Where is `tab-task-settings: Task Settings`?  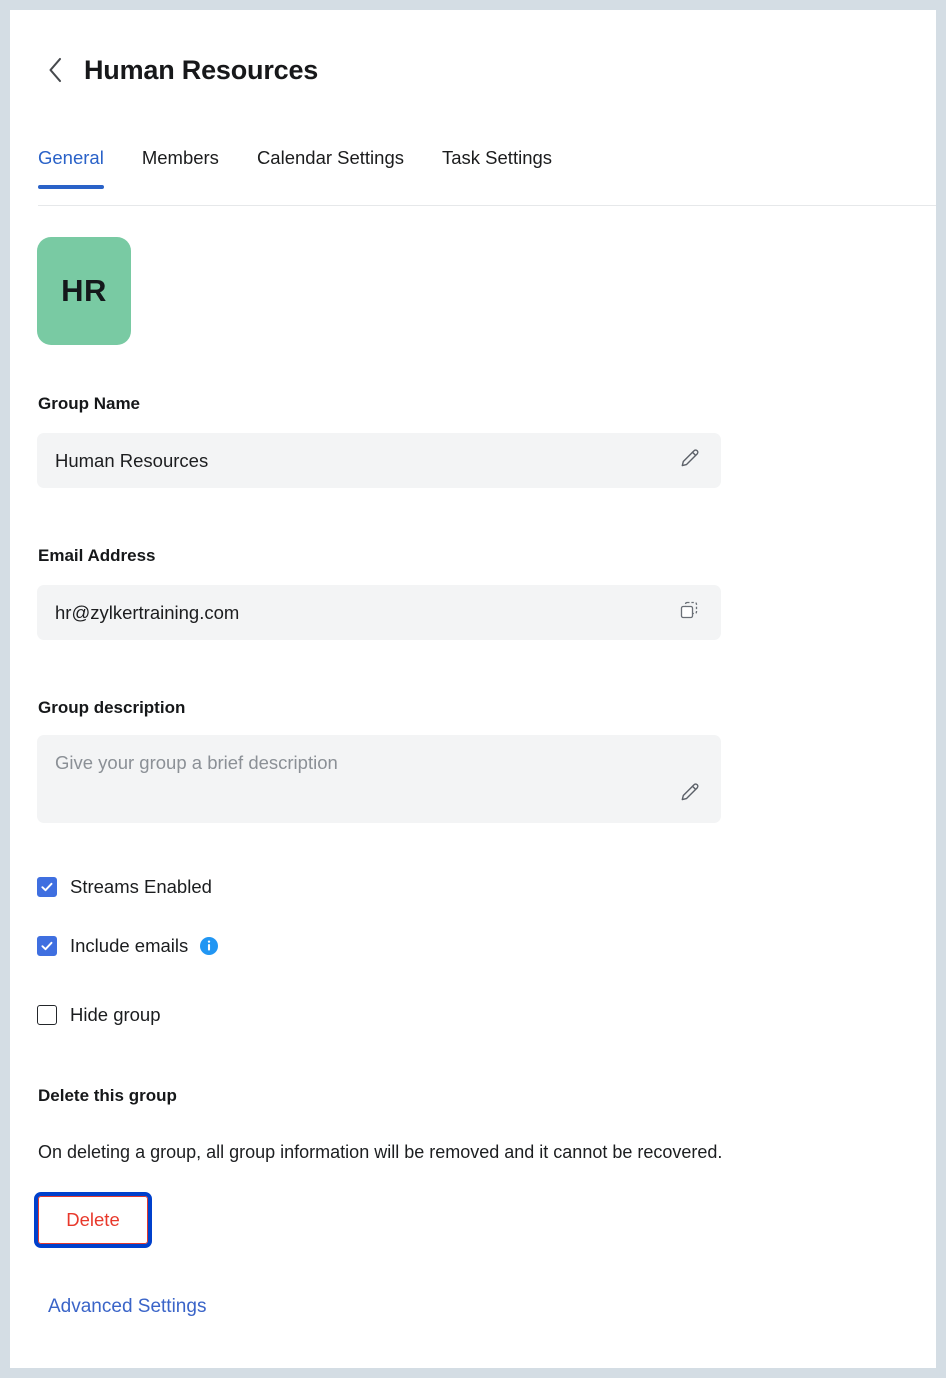
tab-task-settings: Task Settings is located at coordinates (497, 166).